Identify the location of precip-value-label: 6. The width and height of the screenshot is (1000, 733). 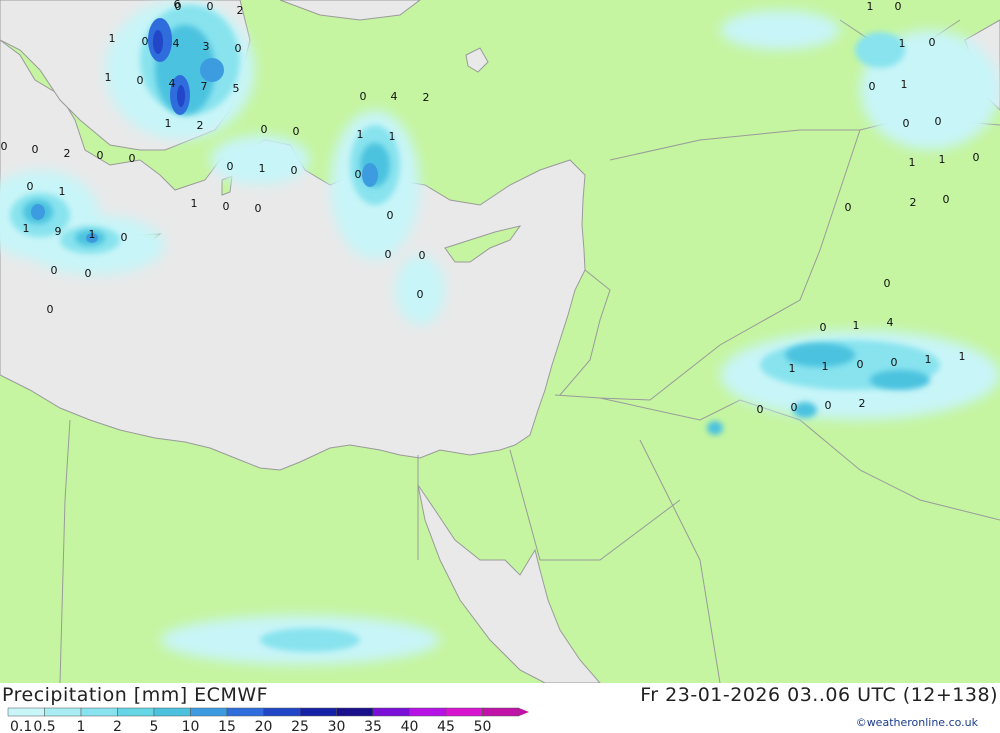
(177, 5).